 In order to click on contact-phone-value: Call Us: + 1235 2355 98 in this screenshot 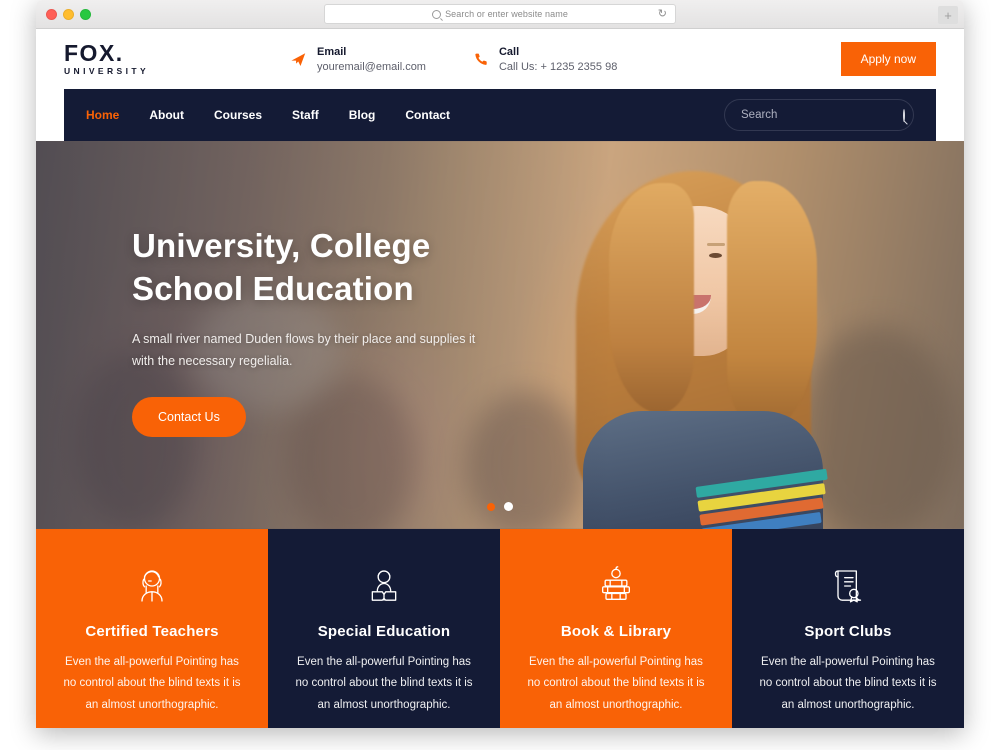, I will do `click(558, 66)`.